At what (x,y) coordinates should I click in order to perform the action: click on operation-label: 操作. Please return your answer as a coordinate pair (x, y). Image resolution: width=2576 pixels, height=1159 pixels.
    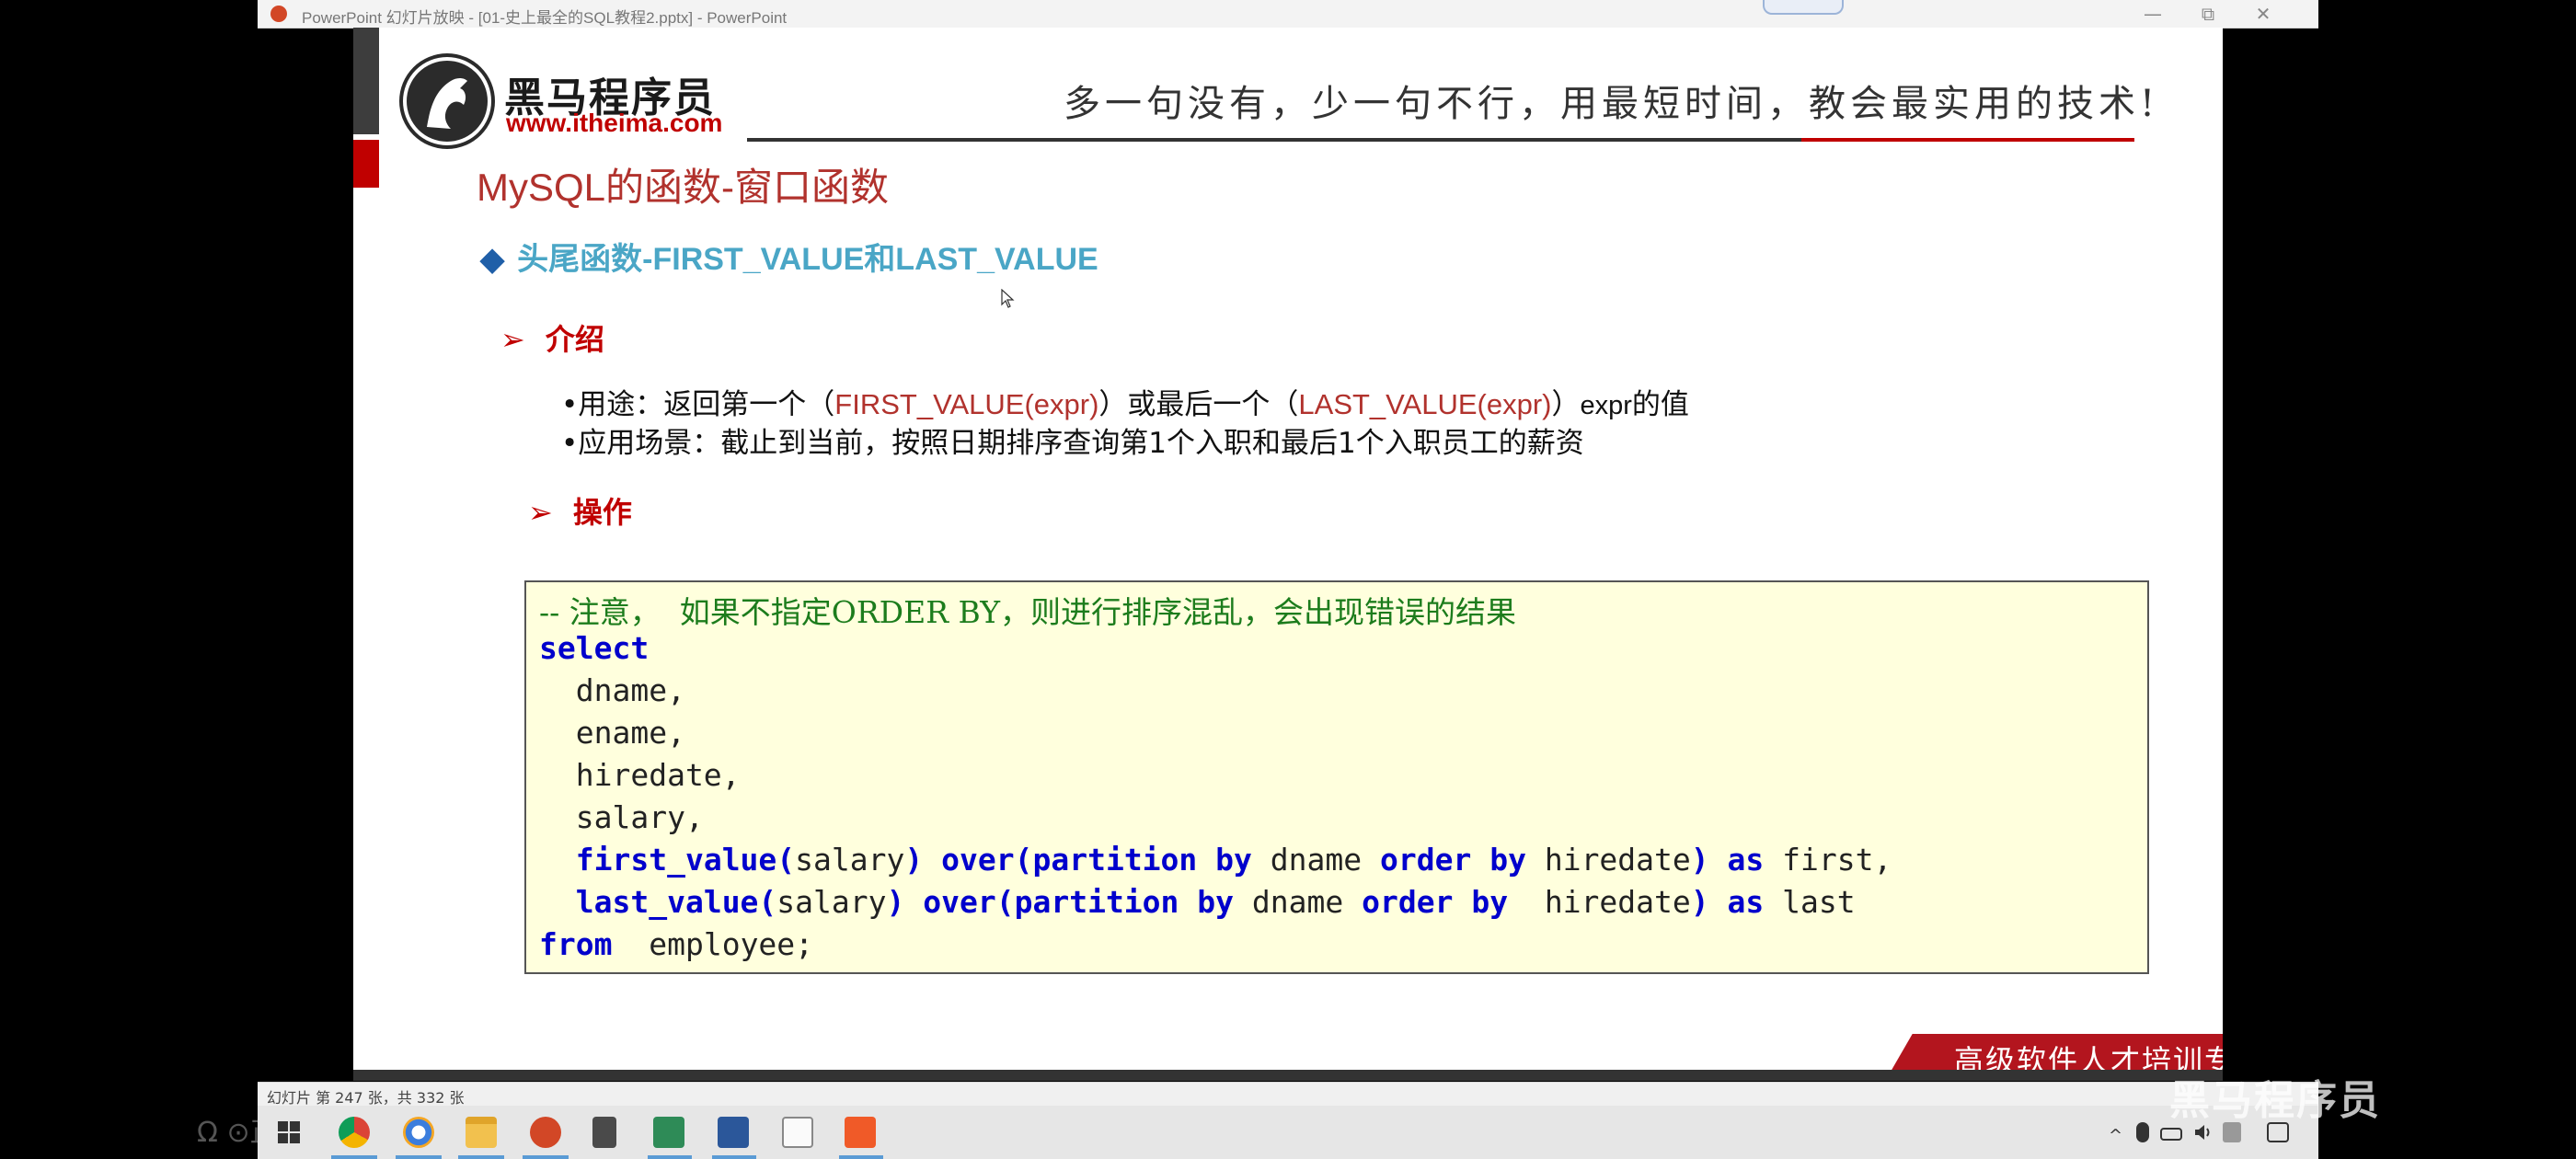
    Looking at the image, I should click on (602, 512).